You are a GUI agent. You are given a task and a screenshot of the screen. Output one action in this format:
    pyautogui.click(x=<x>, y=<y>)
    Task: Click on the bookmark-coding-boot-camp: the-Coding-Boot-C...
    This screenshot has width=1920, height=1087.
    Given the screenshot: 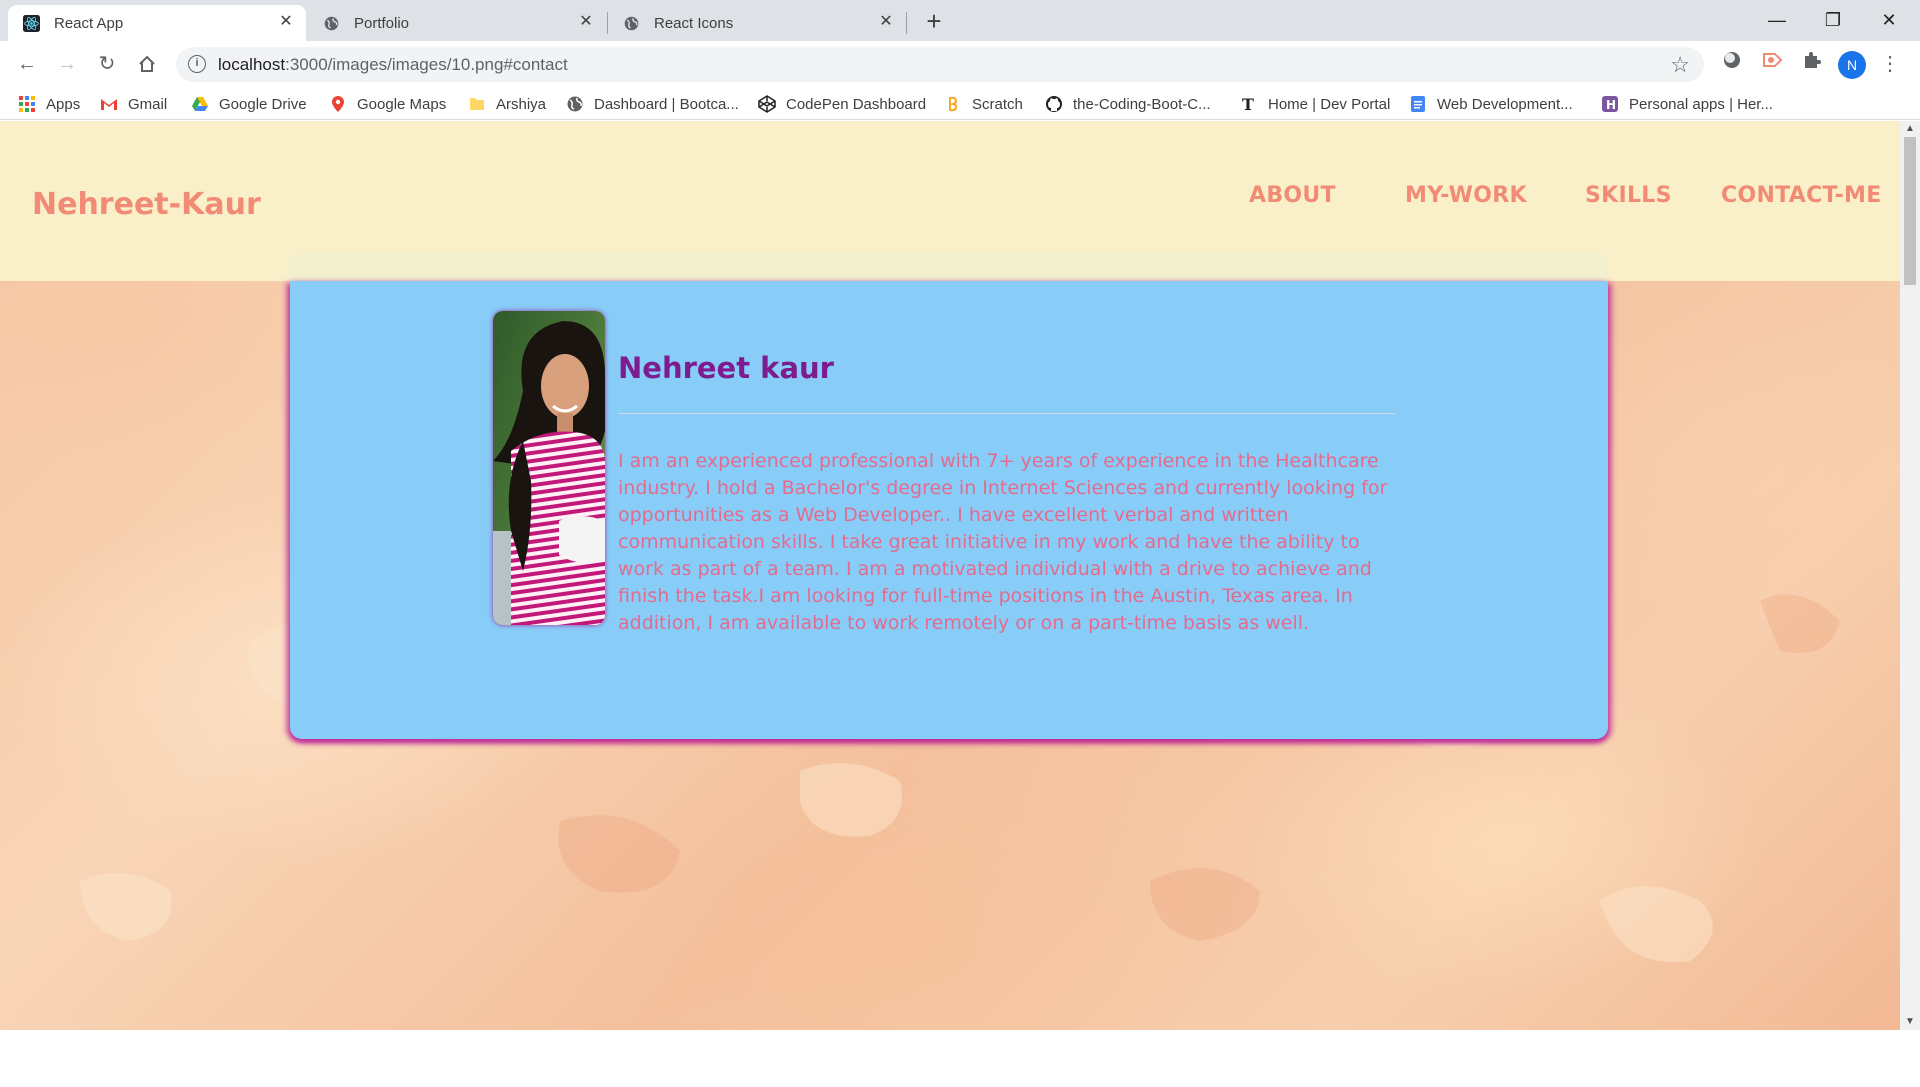 What is the action you would take?
    pyautogui.click(x=1128, y=104)
    